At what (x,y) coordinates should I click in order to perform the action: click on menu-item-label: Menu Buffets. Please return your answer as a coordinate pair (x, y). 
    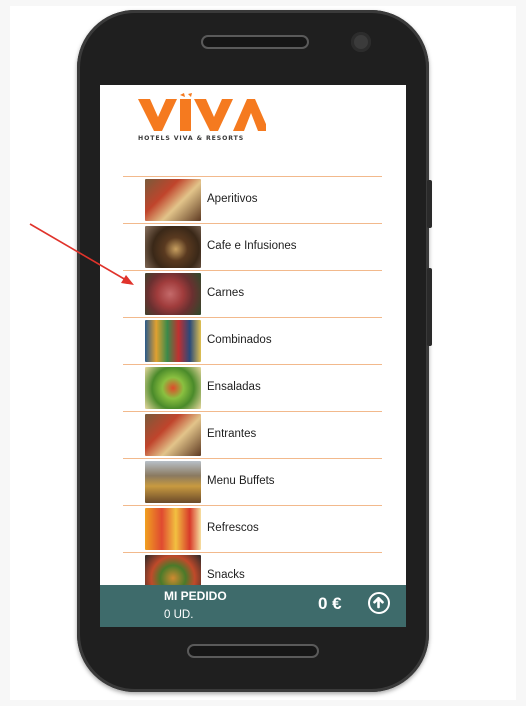
    Looking at the image, I should click on (241, 481).